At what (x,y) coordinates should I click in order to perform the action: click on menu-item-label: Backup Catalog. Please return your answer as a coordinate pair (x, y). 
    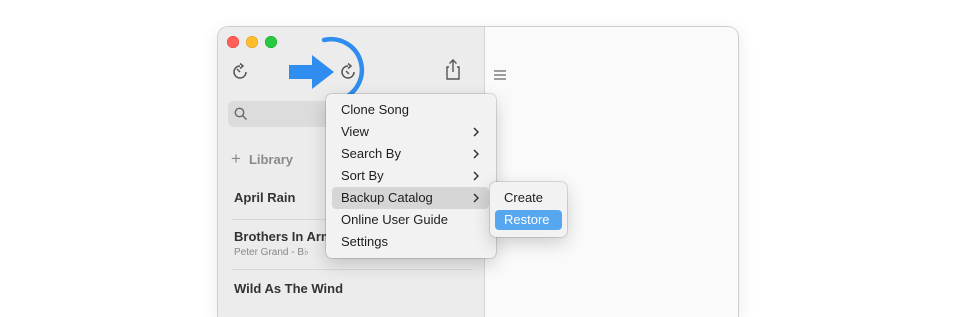
    Looking at the image, I should click on (387, 197).